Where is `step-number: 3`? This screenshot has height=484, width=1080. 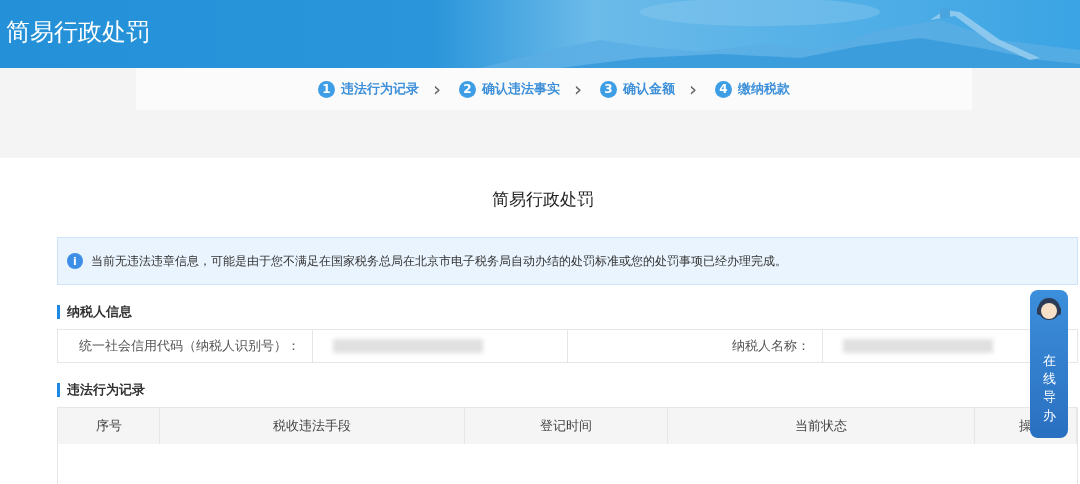 step-number: 3 is located at coordinates (608, 89).